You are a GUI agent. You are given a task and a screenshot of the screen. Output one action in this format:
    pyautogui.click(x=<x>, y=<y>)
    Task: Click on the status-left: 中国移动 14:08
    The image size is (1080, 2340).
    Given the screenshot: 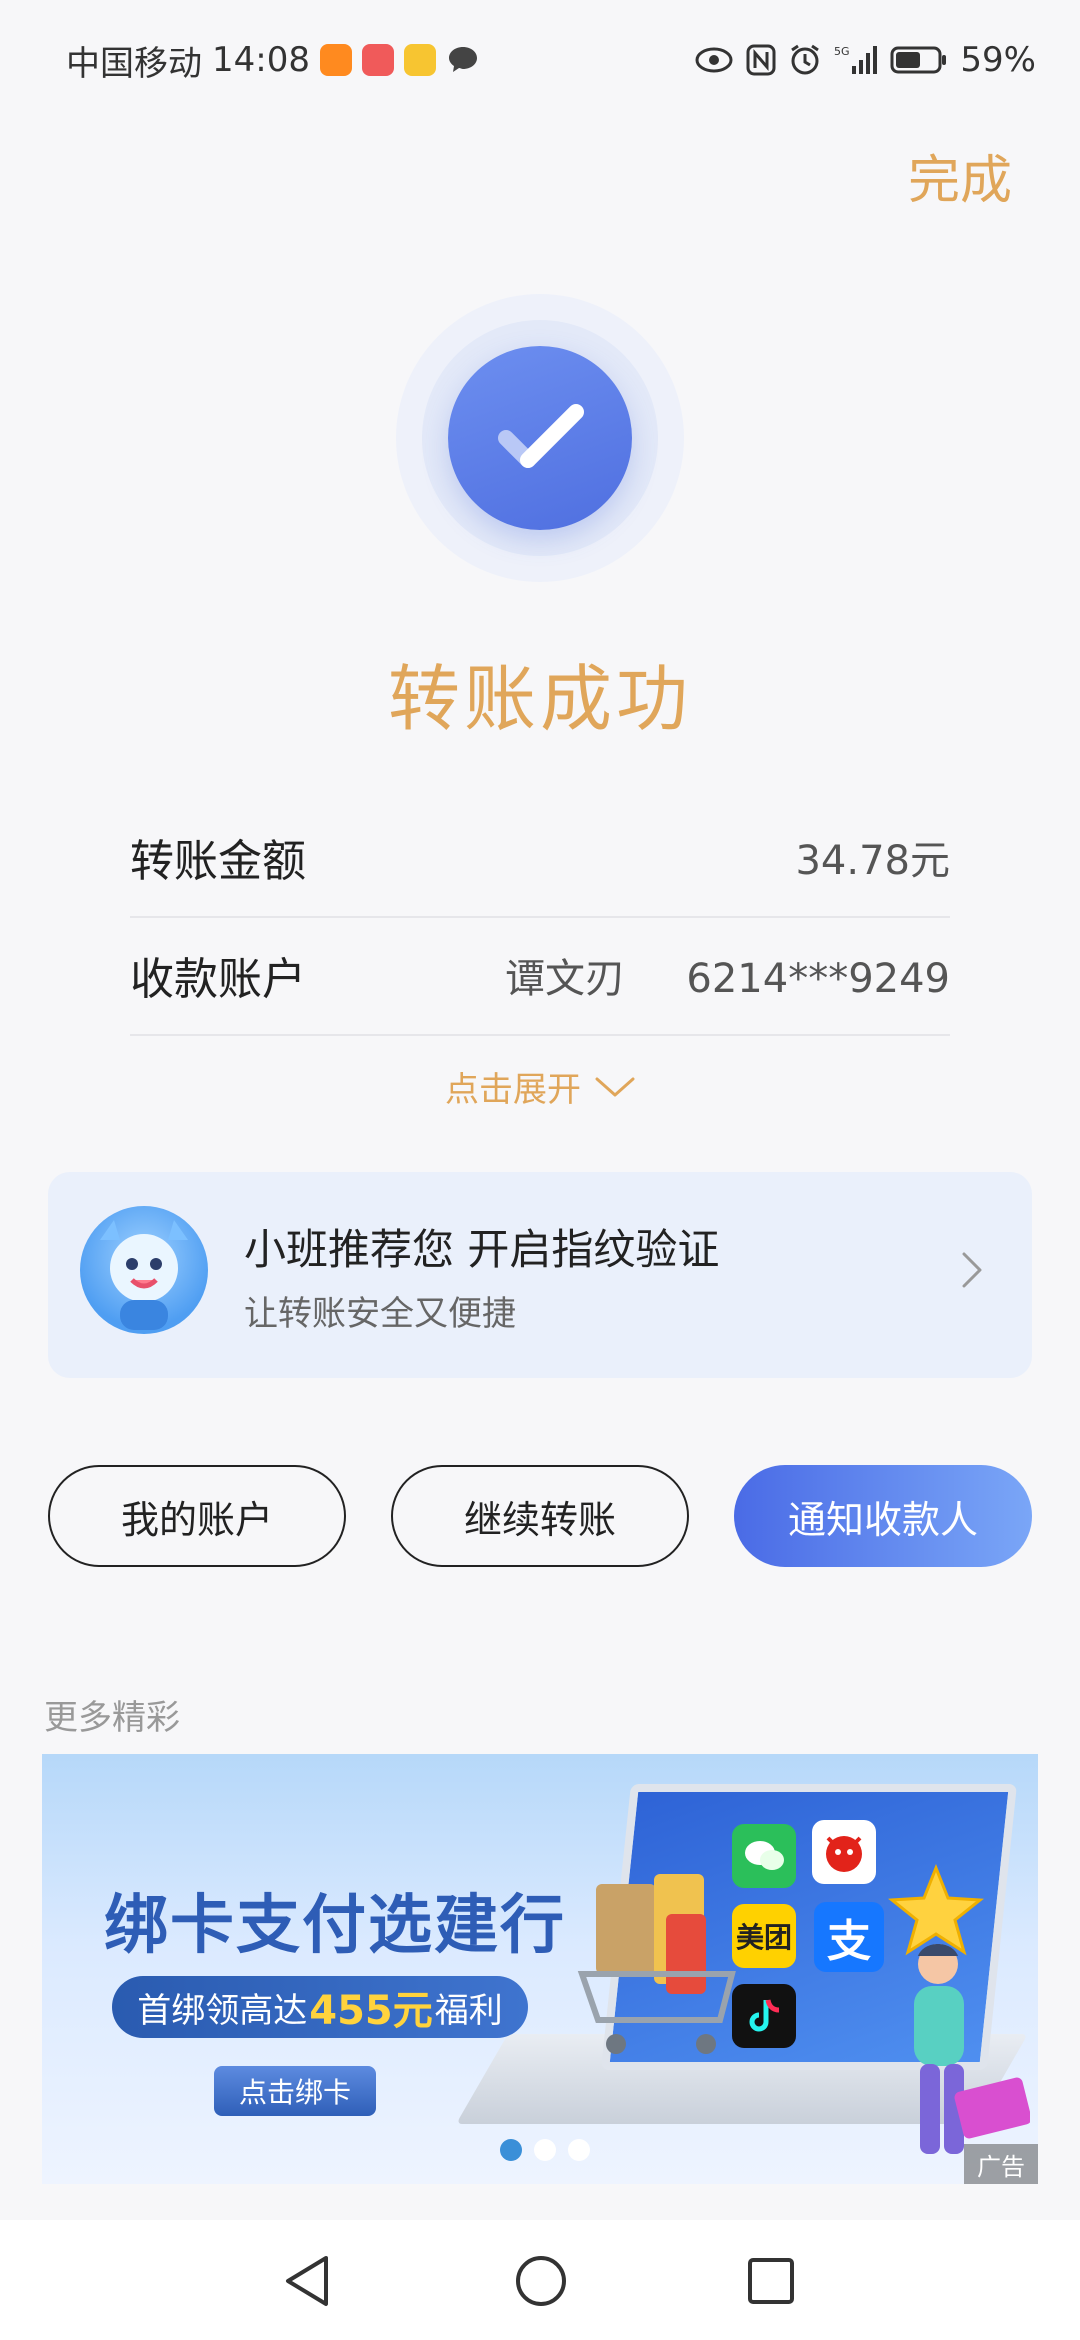 What is the action you would take?
    pyautogui.click(x=273, y=60)
    